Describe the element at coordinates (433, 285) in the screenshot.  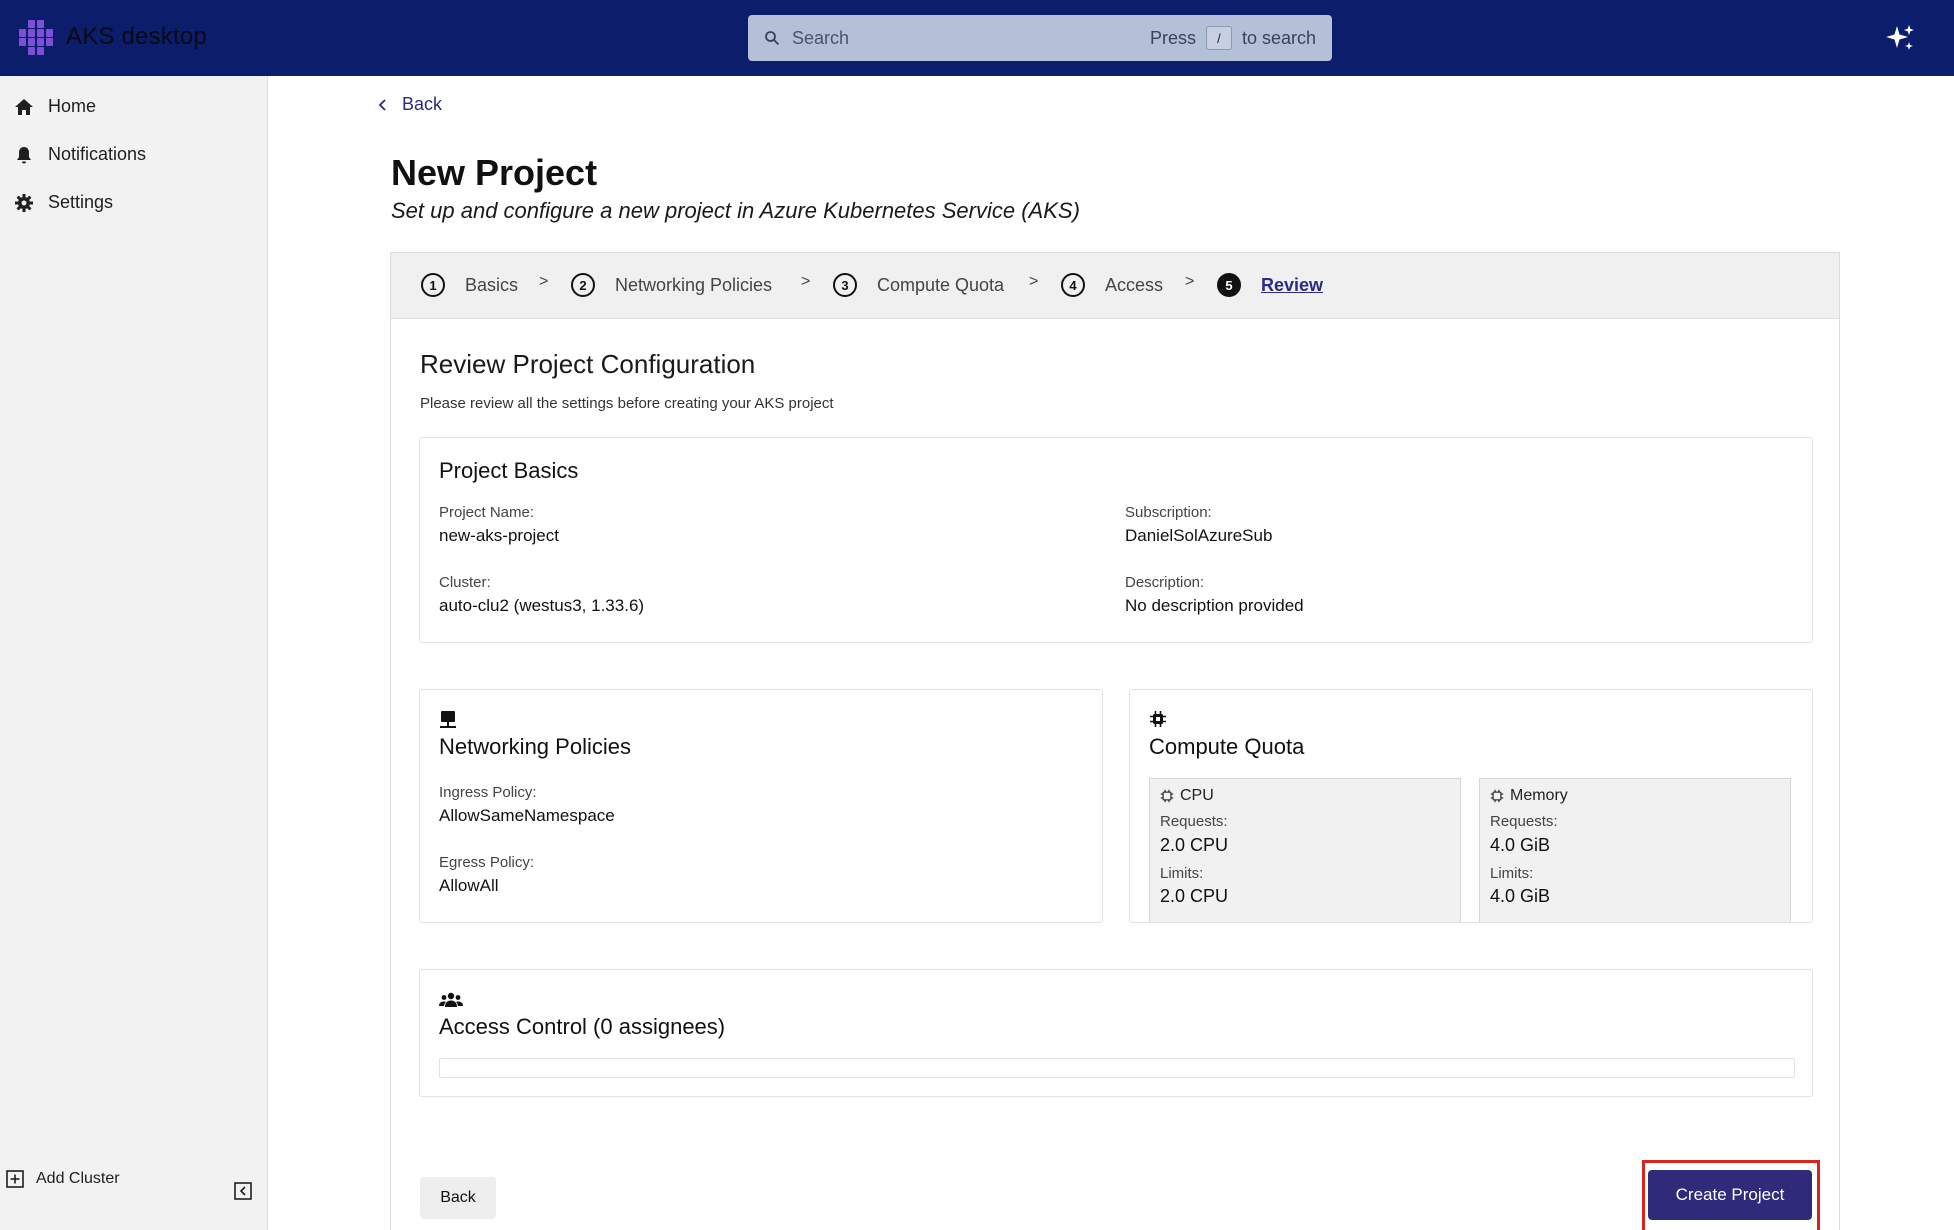
I see `step-number: 1` at that location.